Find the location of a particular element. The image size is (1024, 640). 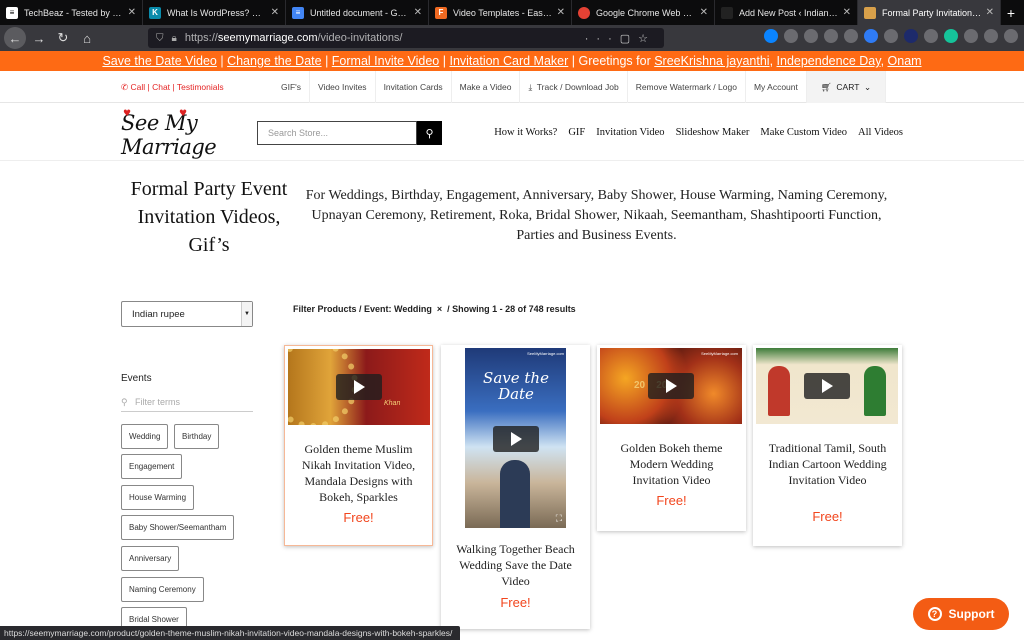

nav-remove-watermark: Remove Watermark / Logo is located at coordinates (687, 87).